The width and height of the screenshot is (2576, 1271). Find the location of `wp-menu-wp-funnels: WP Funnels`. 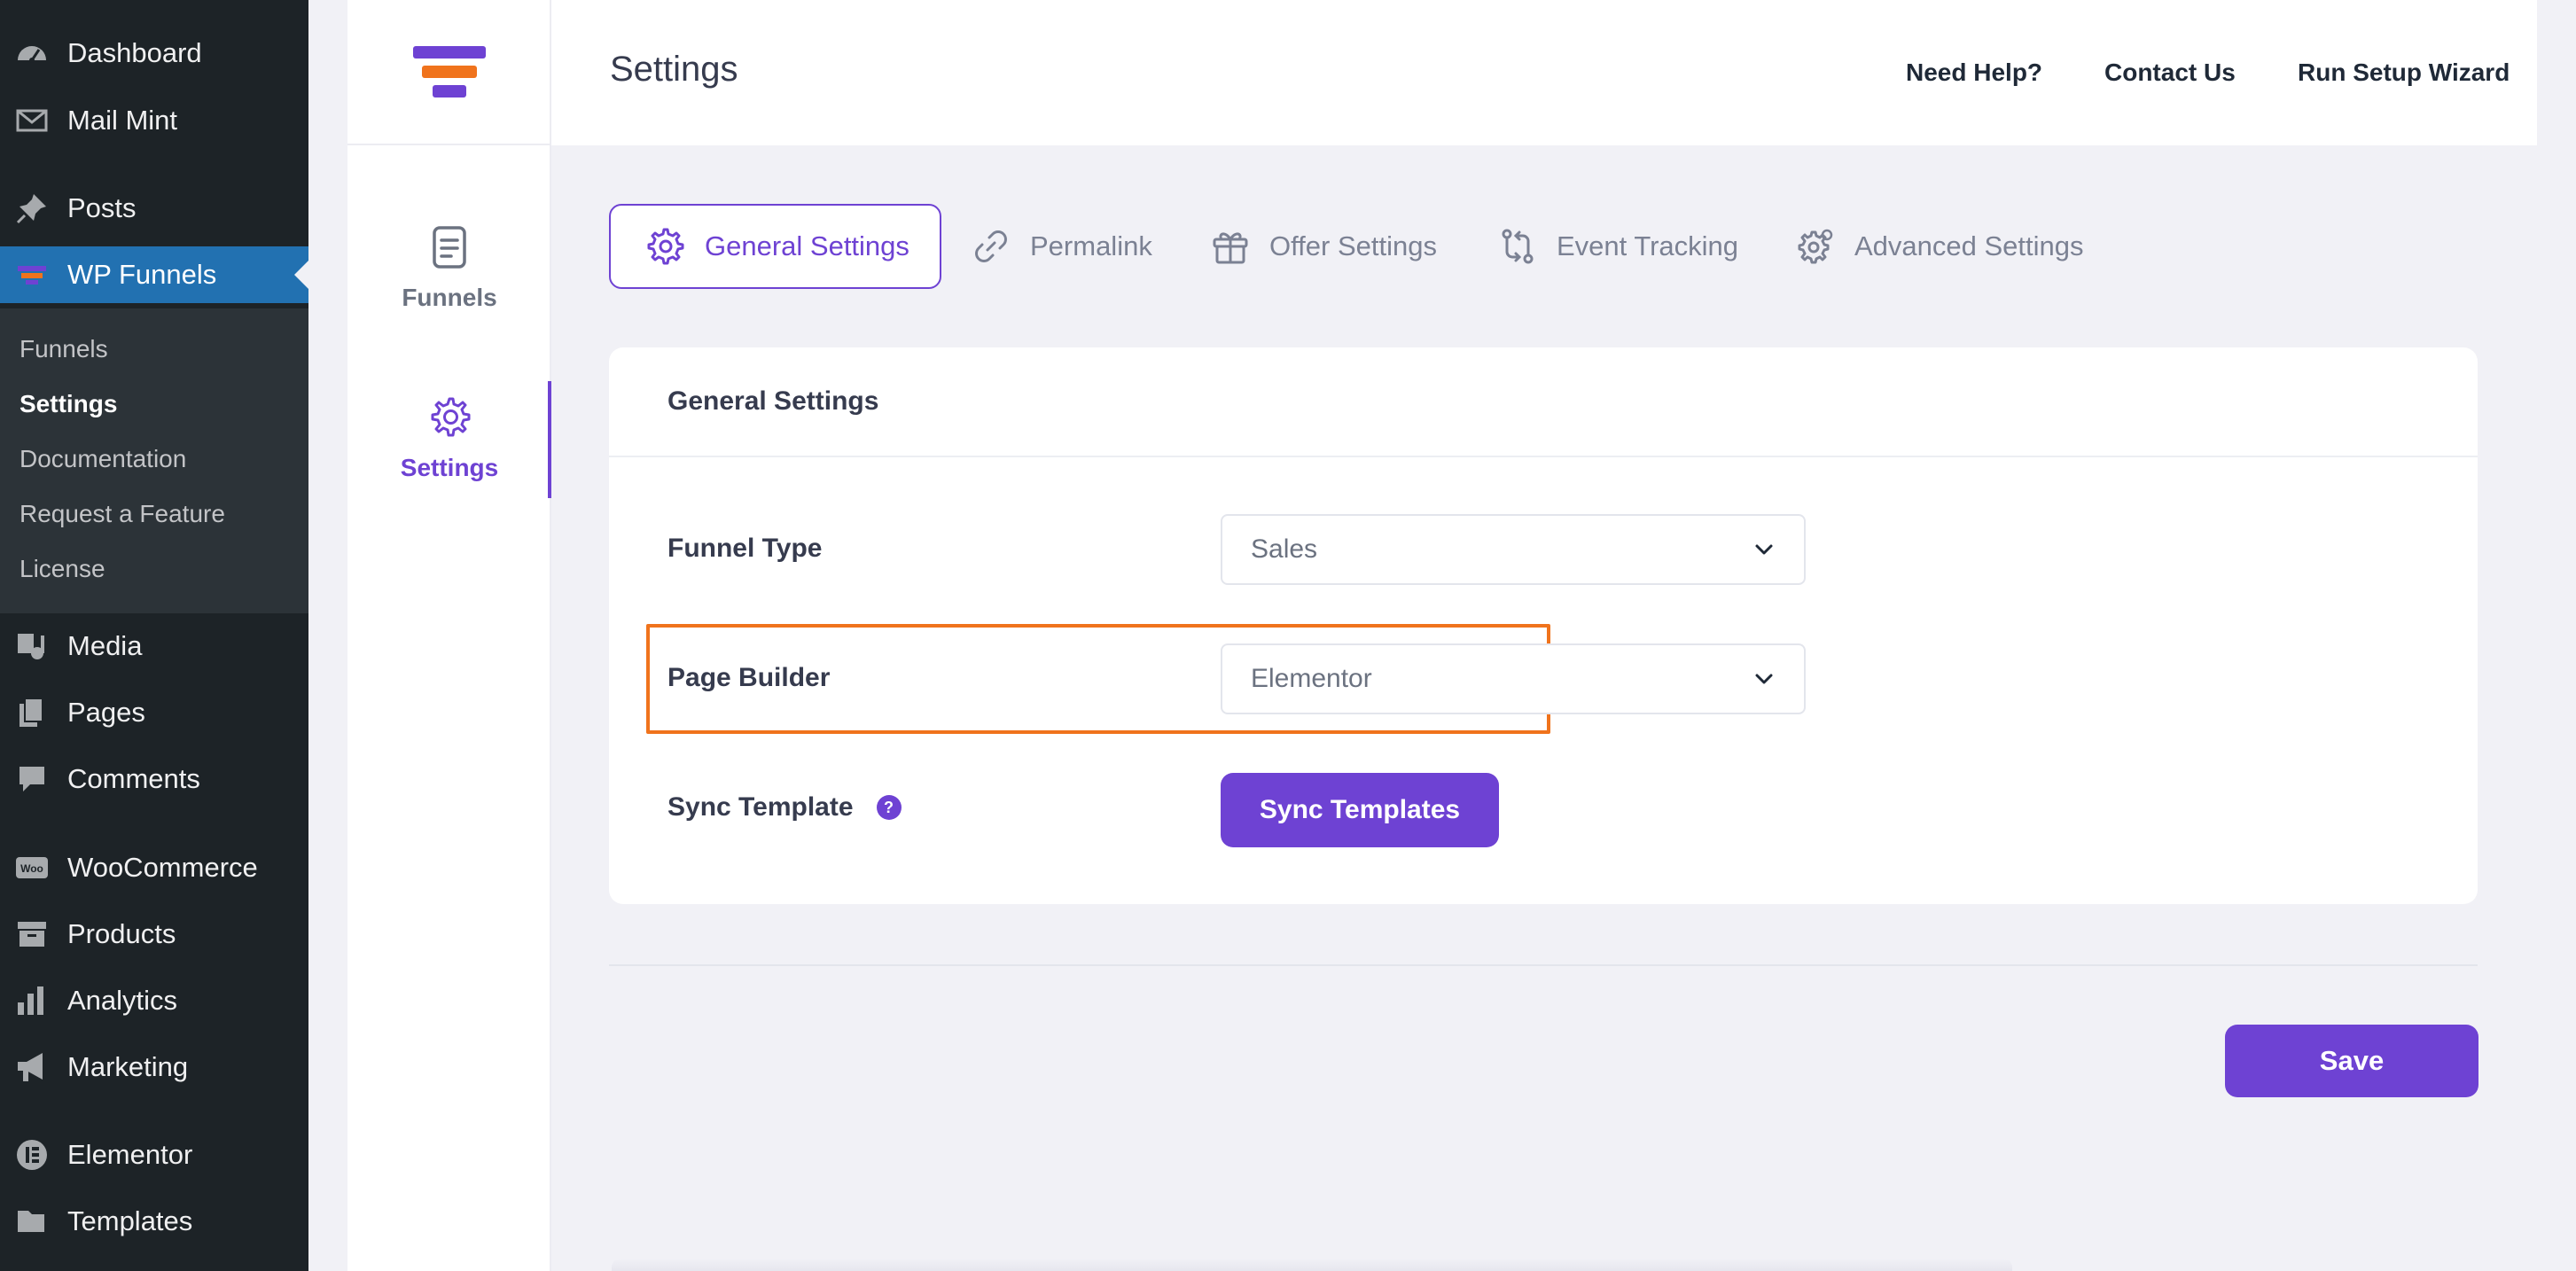

wp-menu-wp-funnels: WP Funnels is located at coordinates (154, 274).